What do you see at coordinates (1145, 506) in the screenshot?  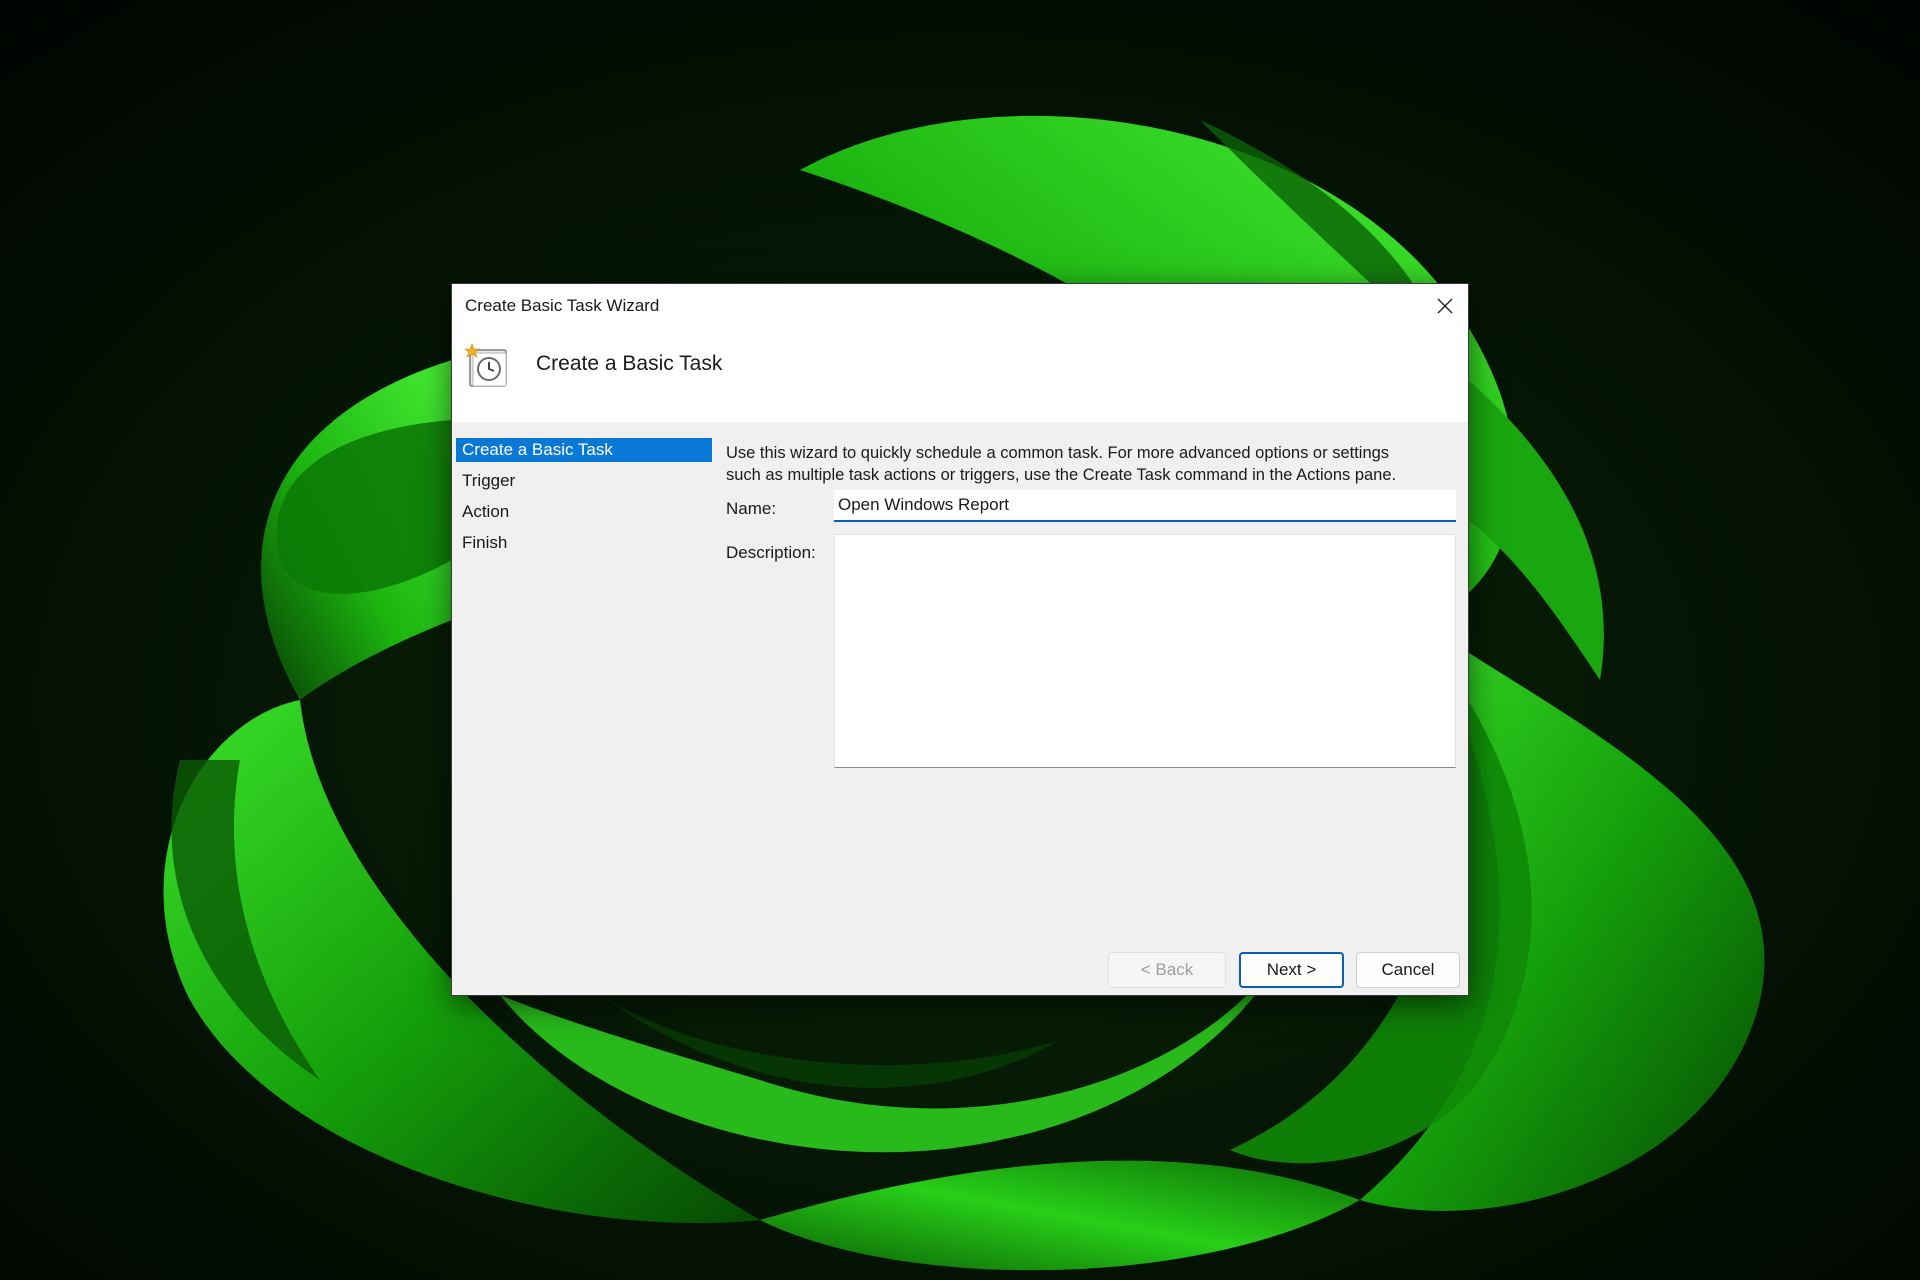 I see `name-input: Open Windows Report` at bounding box center [1145, 506].